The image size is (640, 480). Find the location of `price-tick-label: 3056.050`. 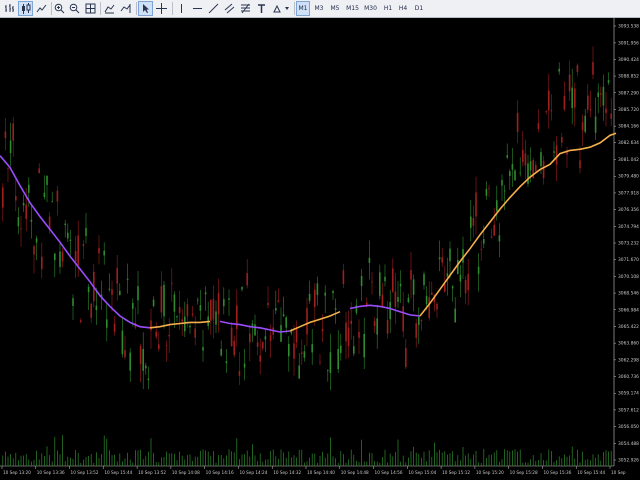

price-tick-label: 3056.050 is located at coordinates (628, 427).